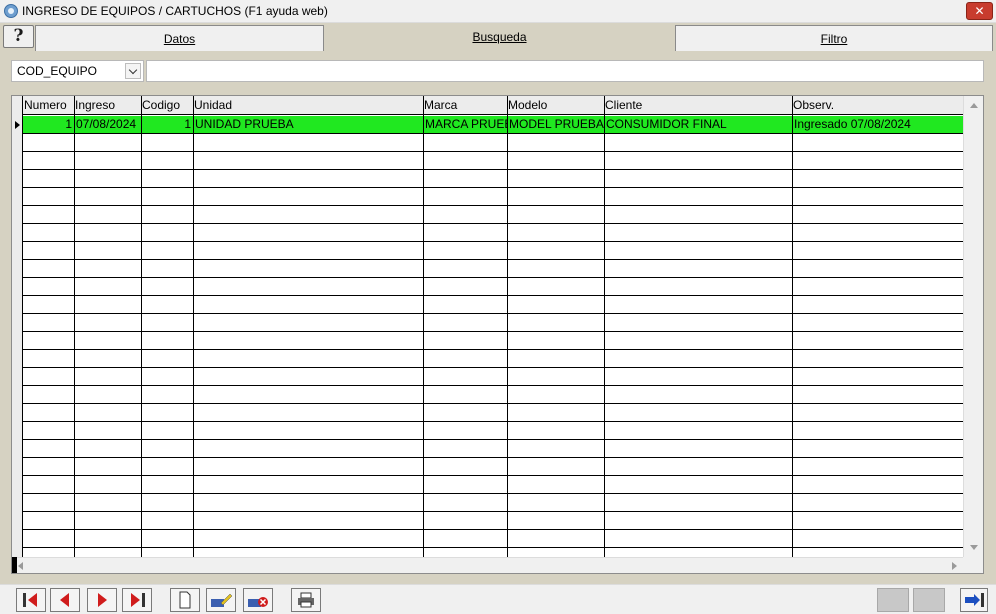 This screenshot has height=614, width=996. What do you see at coordinates (11, 11) in the screenshot?
I see `app-logo-icon` at bounding box center [11, 11].